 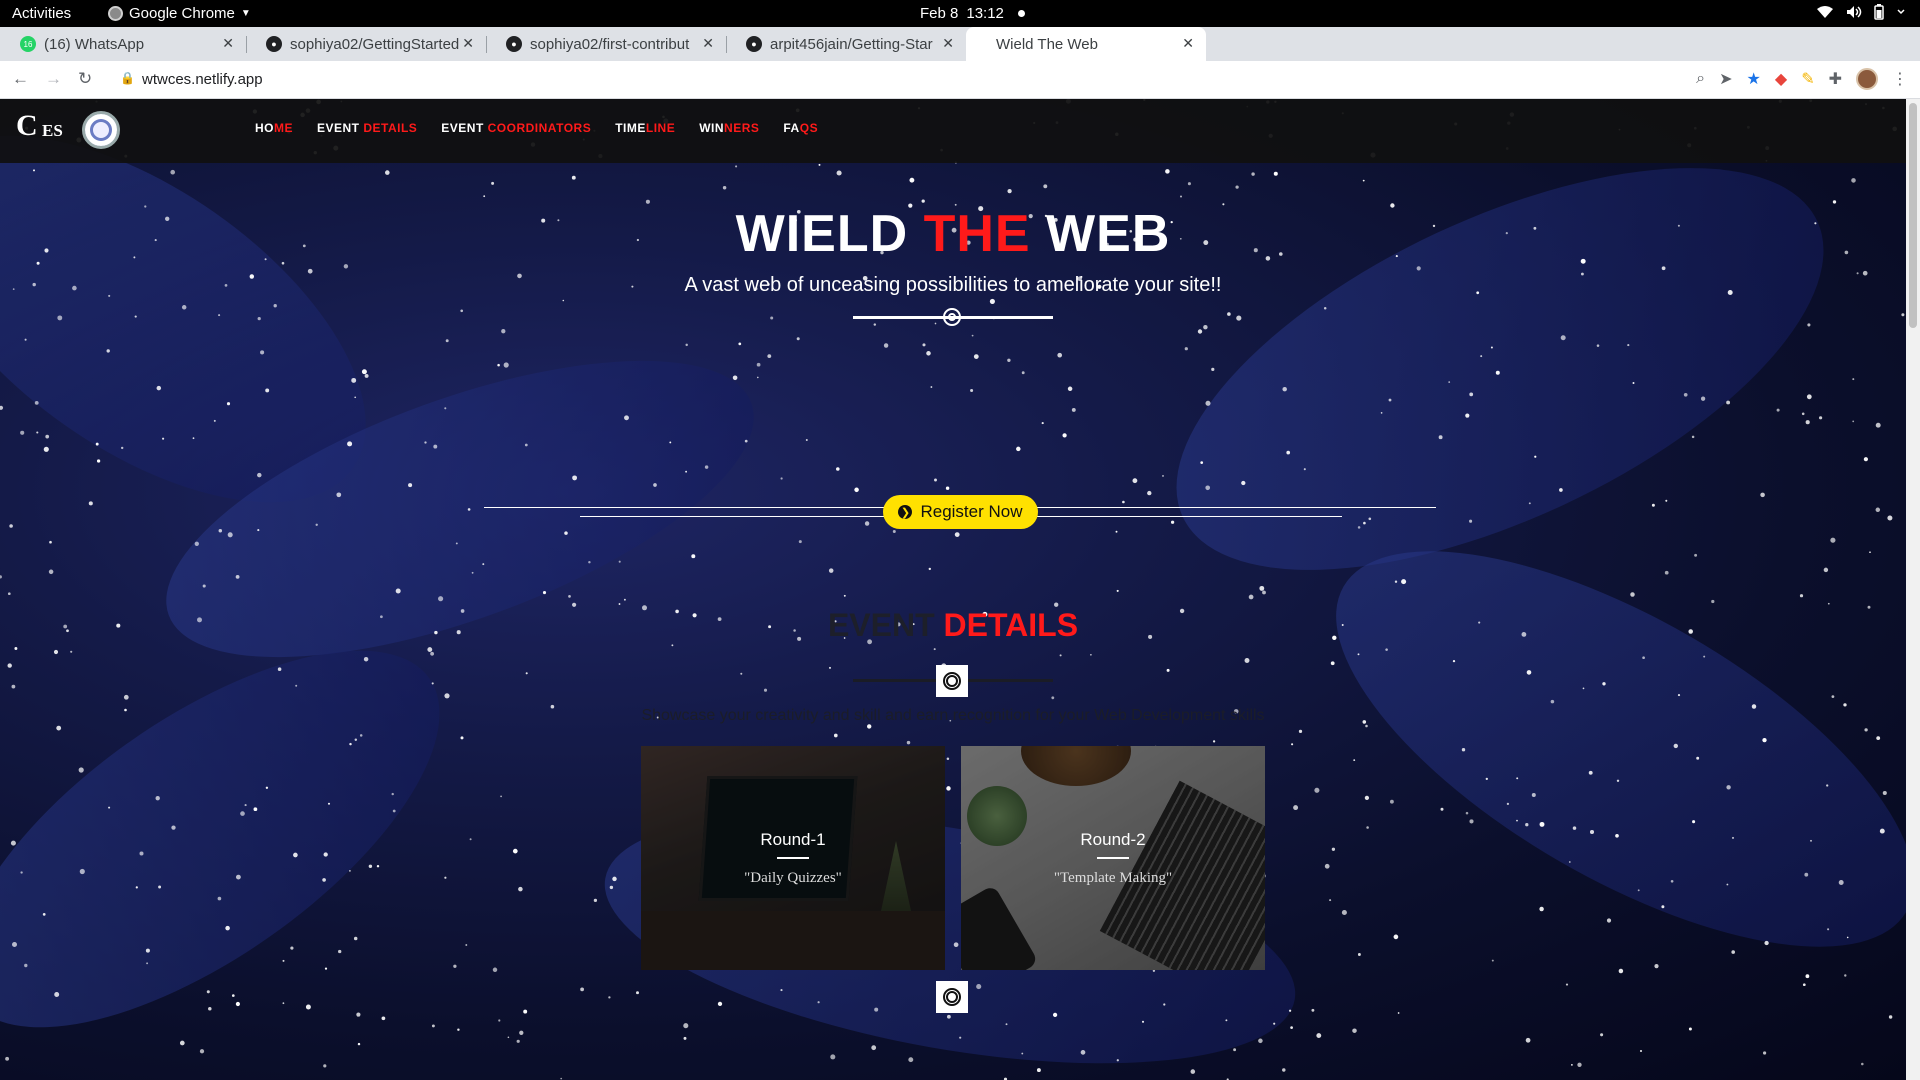 I want to click on profile-avatar, so click(x=1867, y=79).